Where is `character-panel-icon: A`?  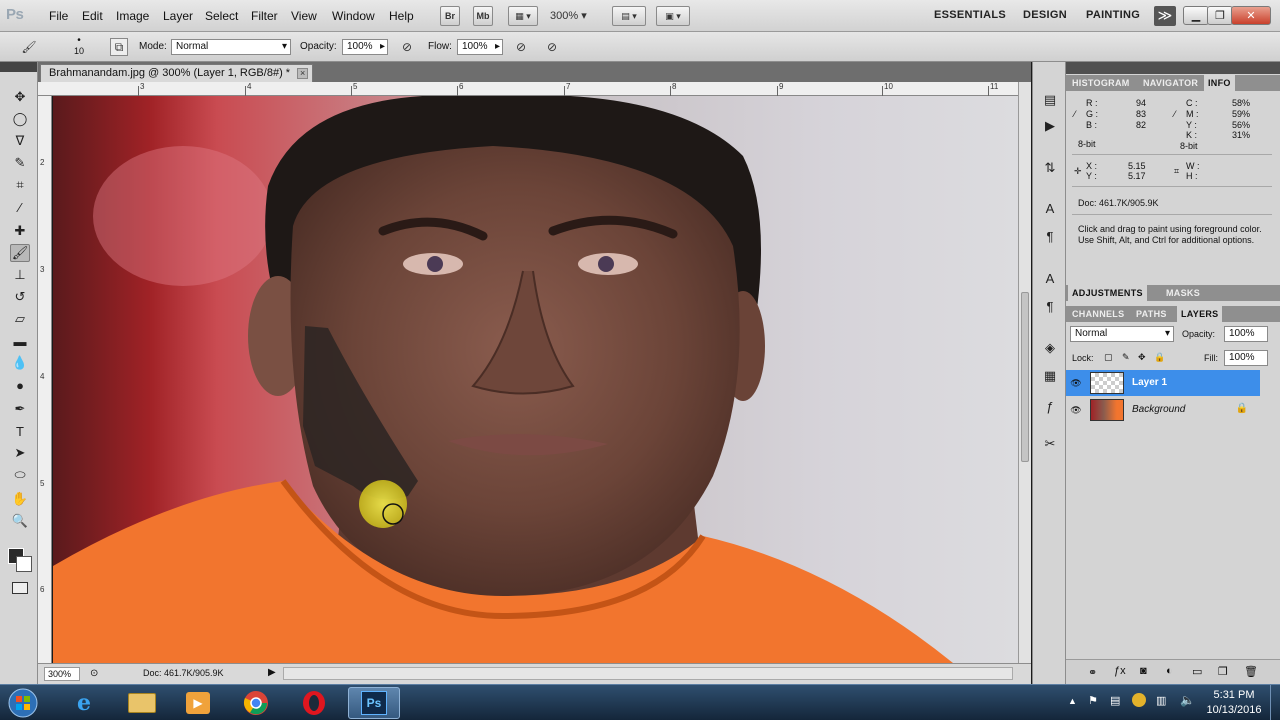
character-panel-icon: A is located at coordinates (1050, 208).